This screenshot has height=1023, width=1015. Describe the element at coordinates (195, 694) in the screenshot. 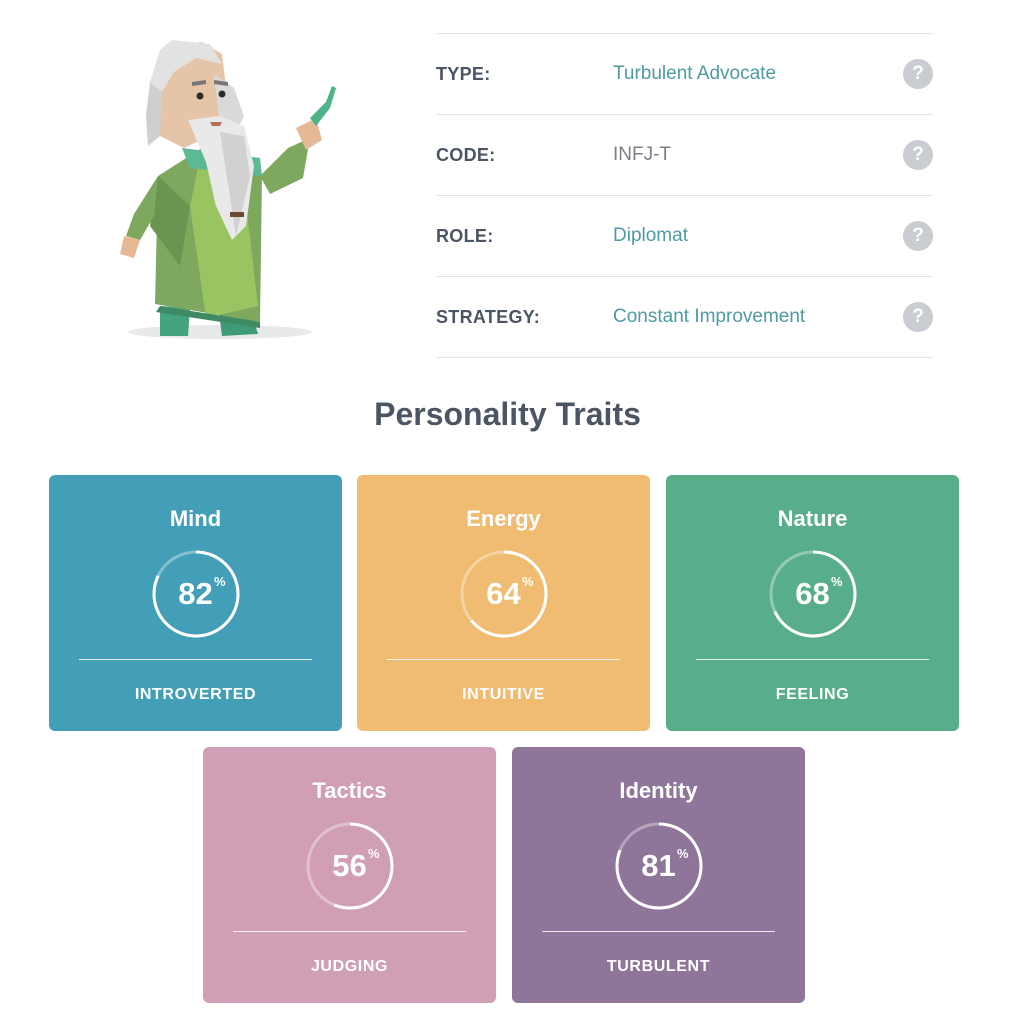

I see `trait-side-label: INTROVERTED` at that location.